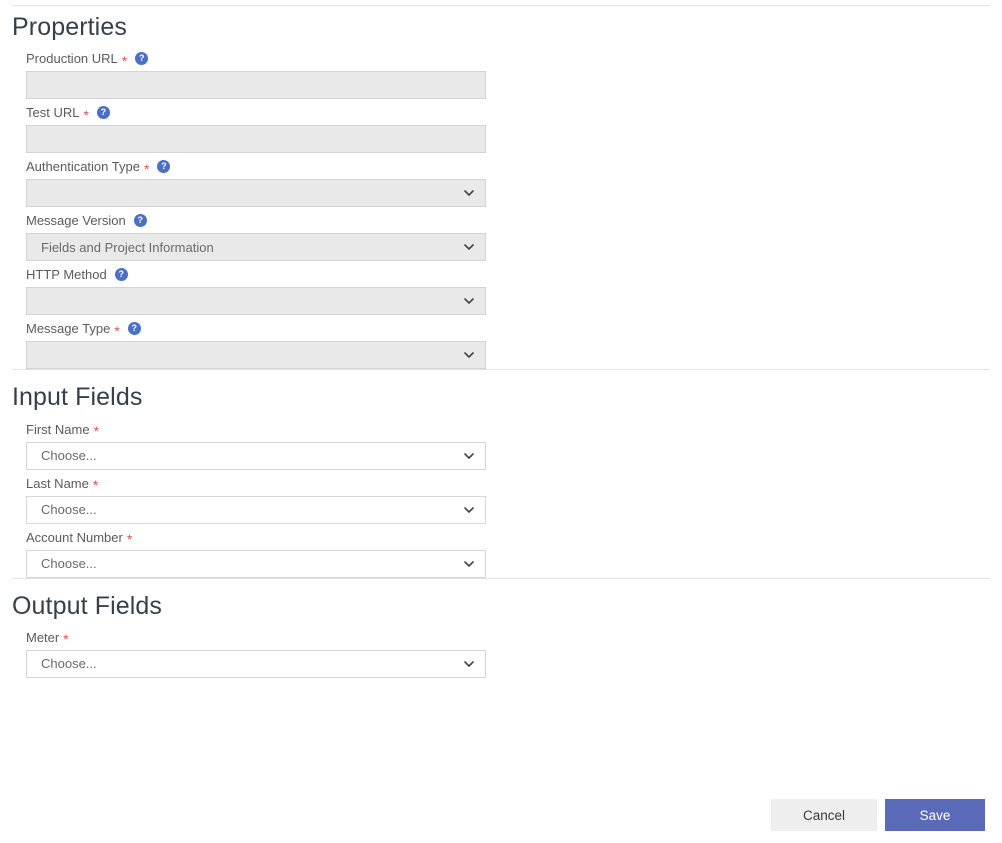 The width and height of the screenshot is (1002, 843). Describe the element at coordinates (87, 605) in the screenshot. I see `section-title-output-fields: Output Fields` at that location.